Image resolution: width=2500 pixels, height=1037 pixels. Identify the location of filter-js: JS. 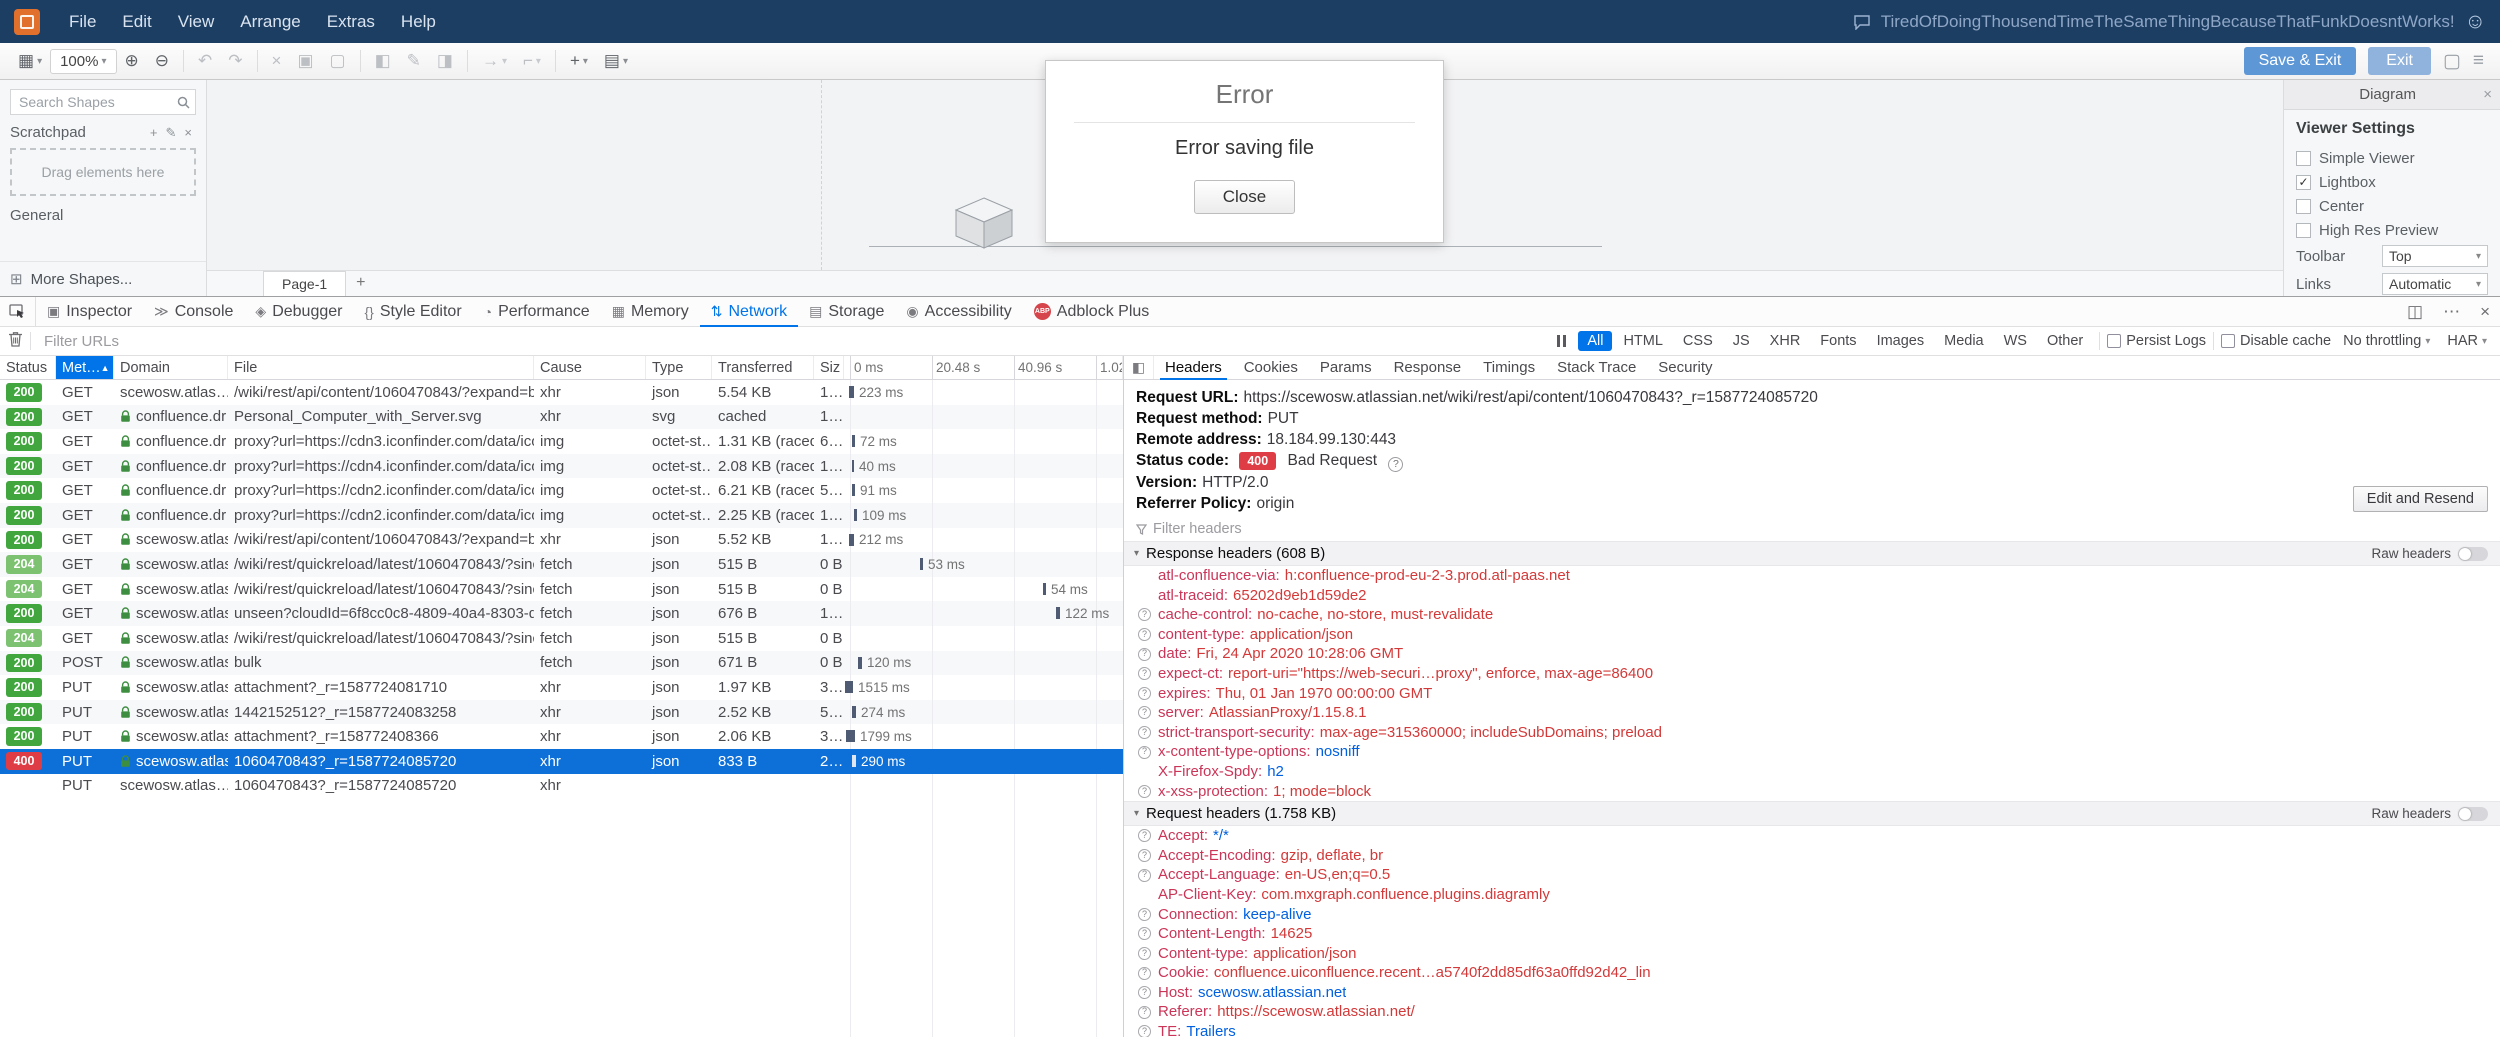
(1741, 341).